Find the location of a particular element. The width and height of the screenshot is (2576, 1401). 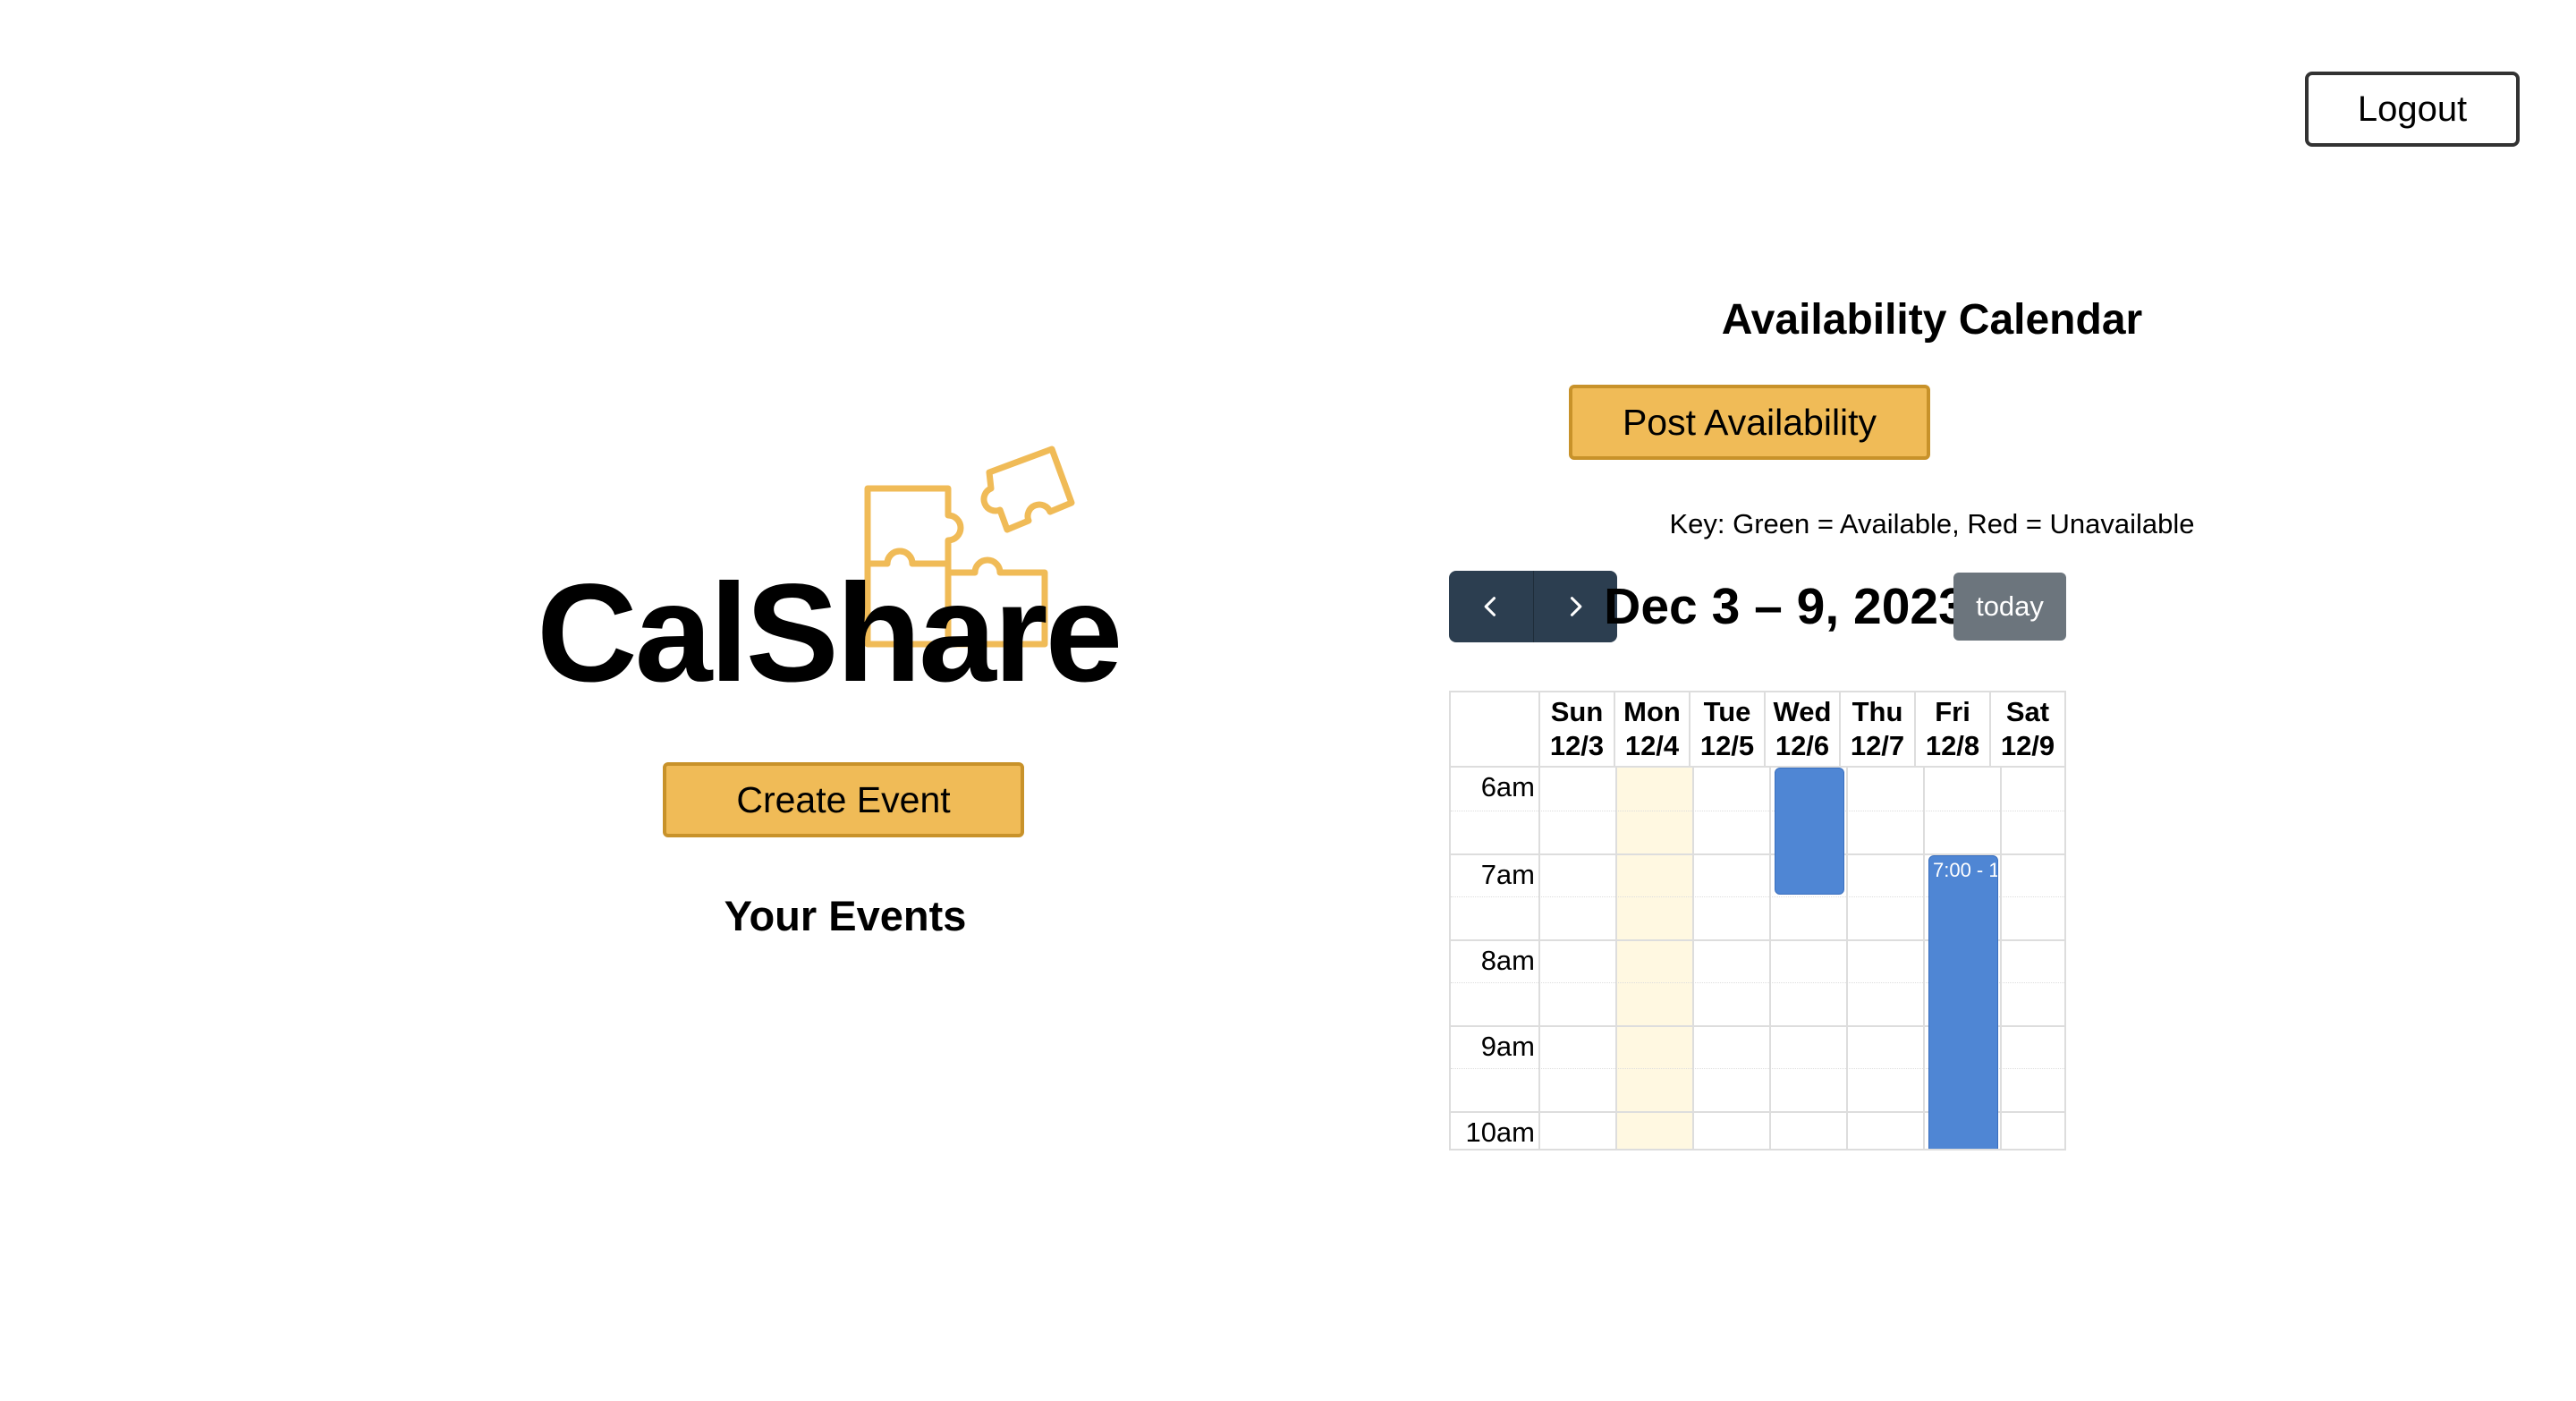

day-name: Fri is located at coordinates (1952, 711).